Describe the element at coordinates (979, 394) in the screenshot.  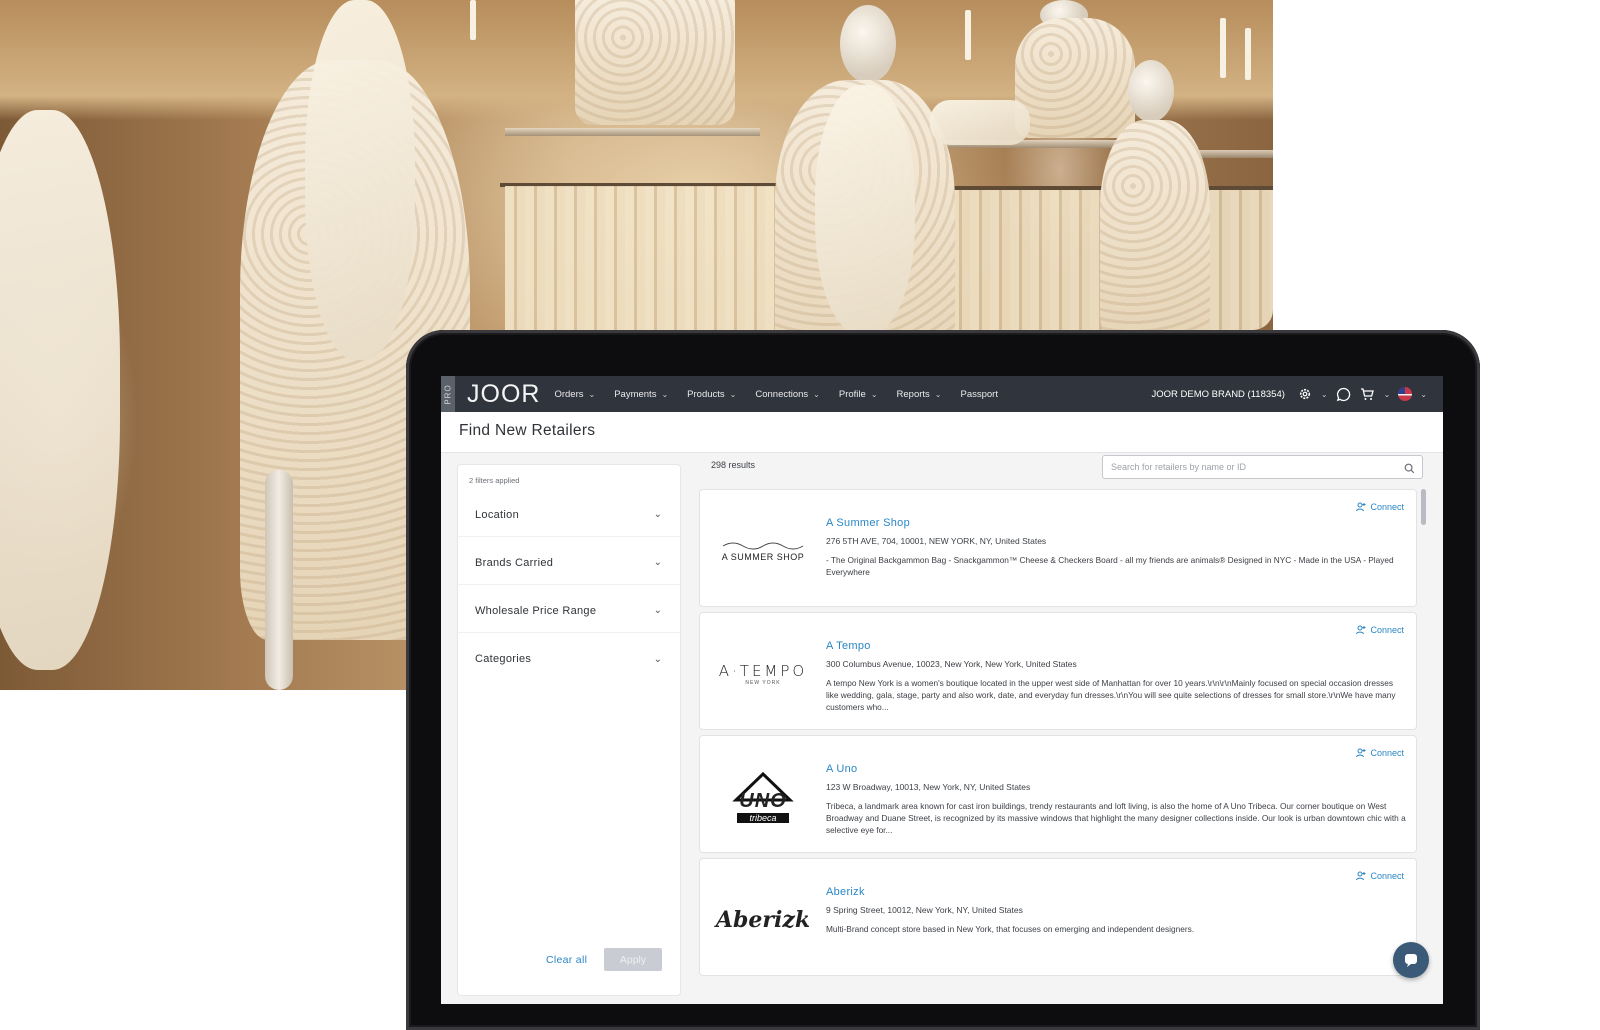
I see `nav-passport: Passport` at that location.